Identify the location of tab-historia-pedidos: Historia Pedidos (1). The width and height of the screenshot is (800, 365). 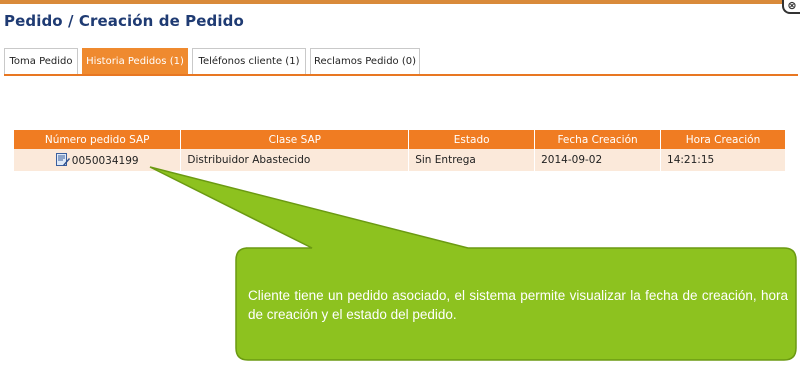
(135, 61).